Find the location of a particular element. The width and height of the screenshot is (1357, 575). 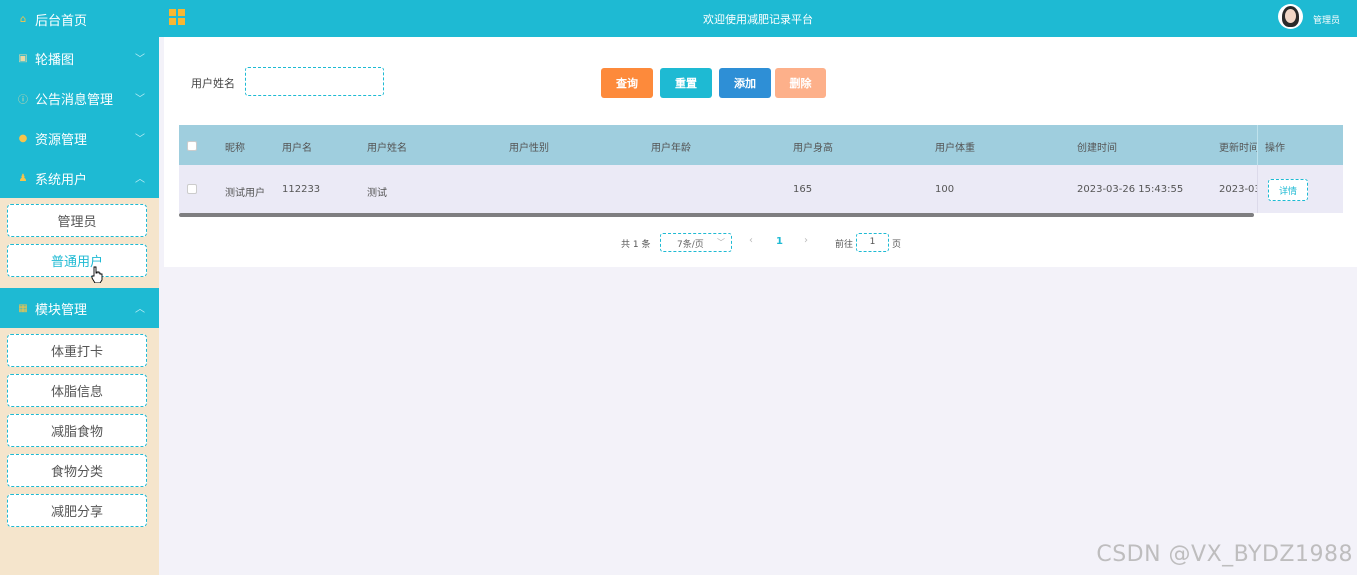

avatar is located at coordinates (1290, 16).